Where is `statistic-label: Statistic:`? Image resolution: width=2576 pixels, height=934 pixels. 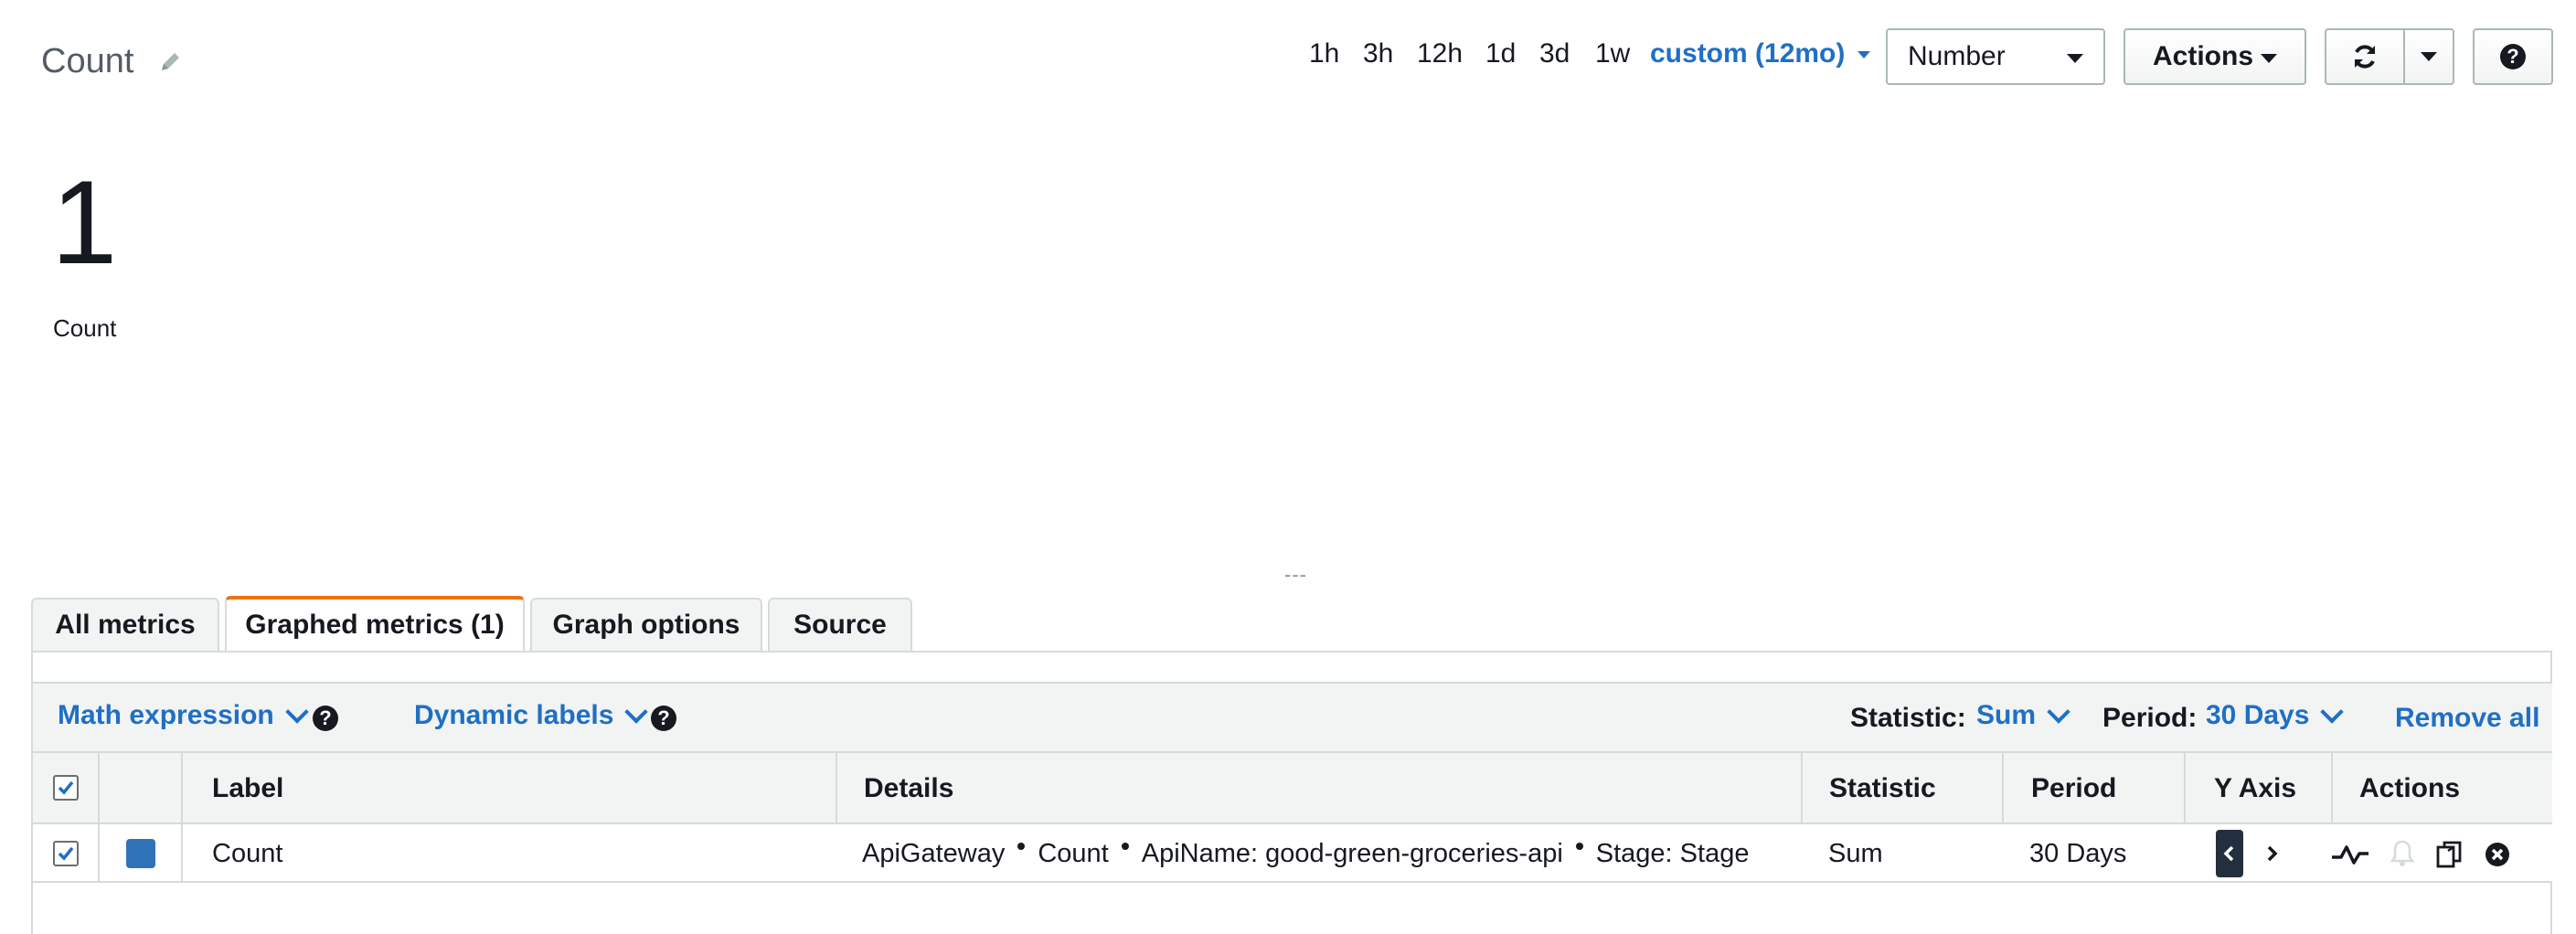
statistic-label: Statistic: is located at coordinates (1908, 718).